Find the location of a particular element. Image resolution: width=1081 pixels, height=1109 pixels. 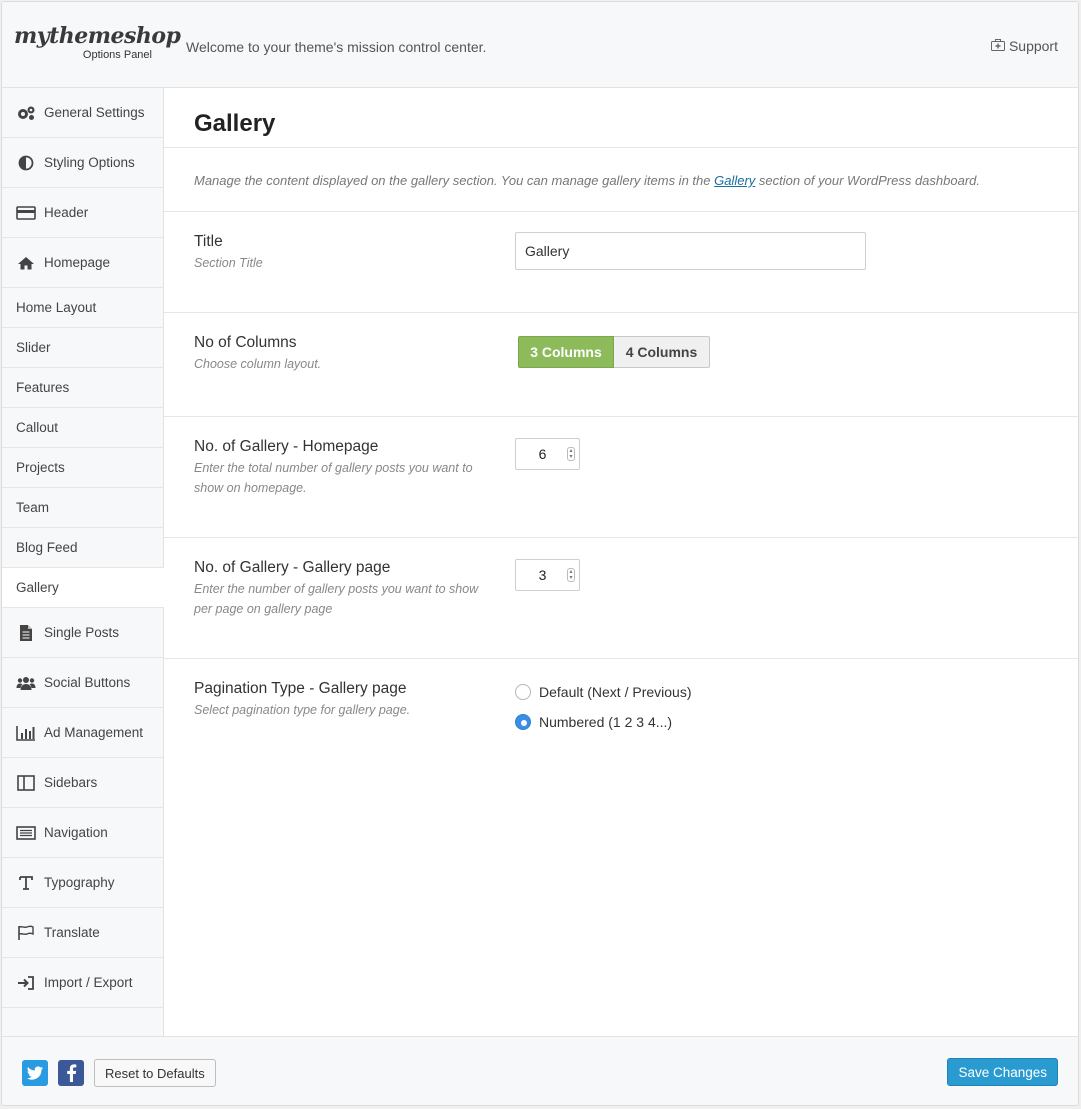

sidebar-item-home-layout: Home Layout is located at coordinates (82, 308).